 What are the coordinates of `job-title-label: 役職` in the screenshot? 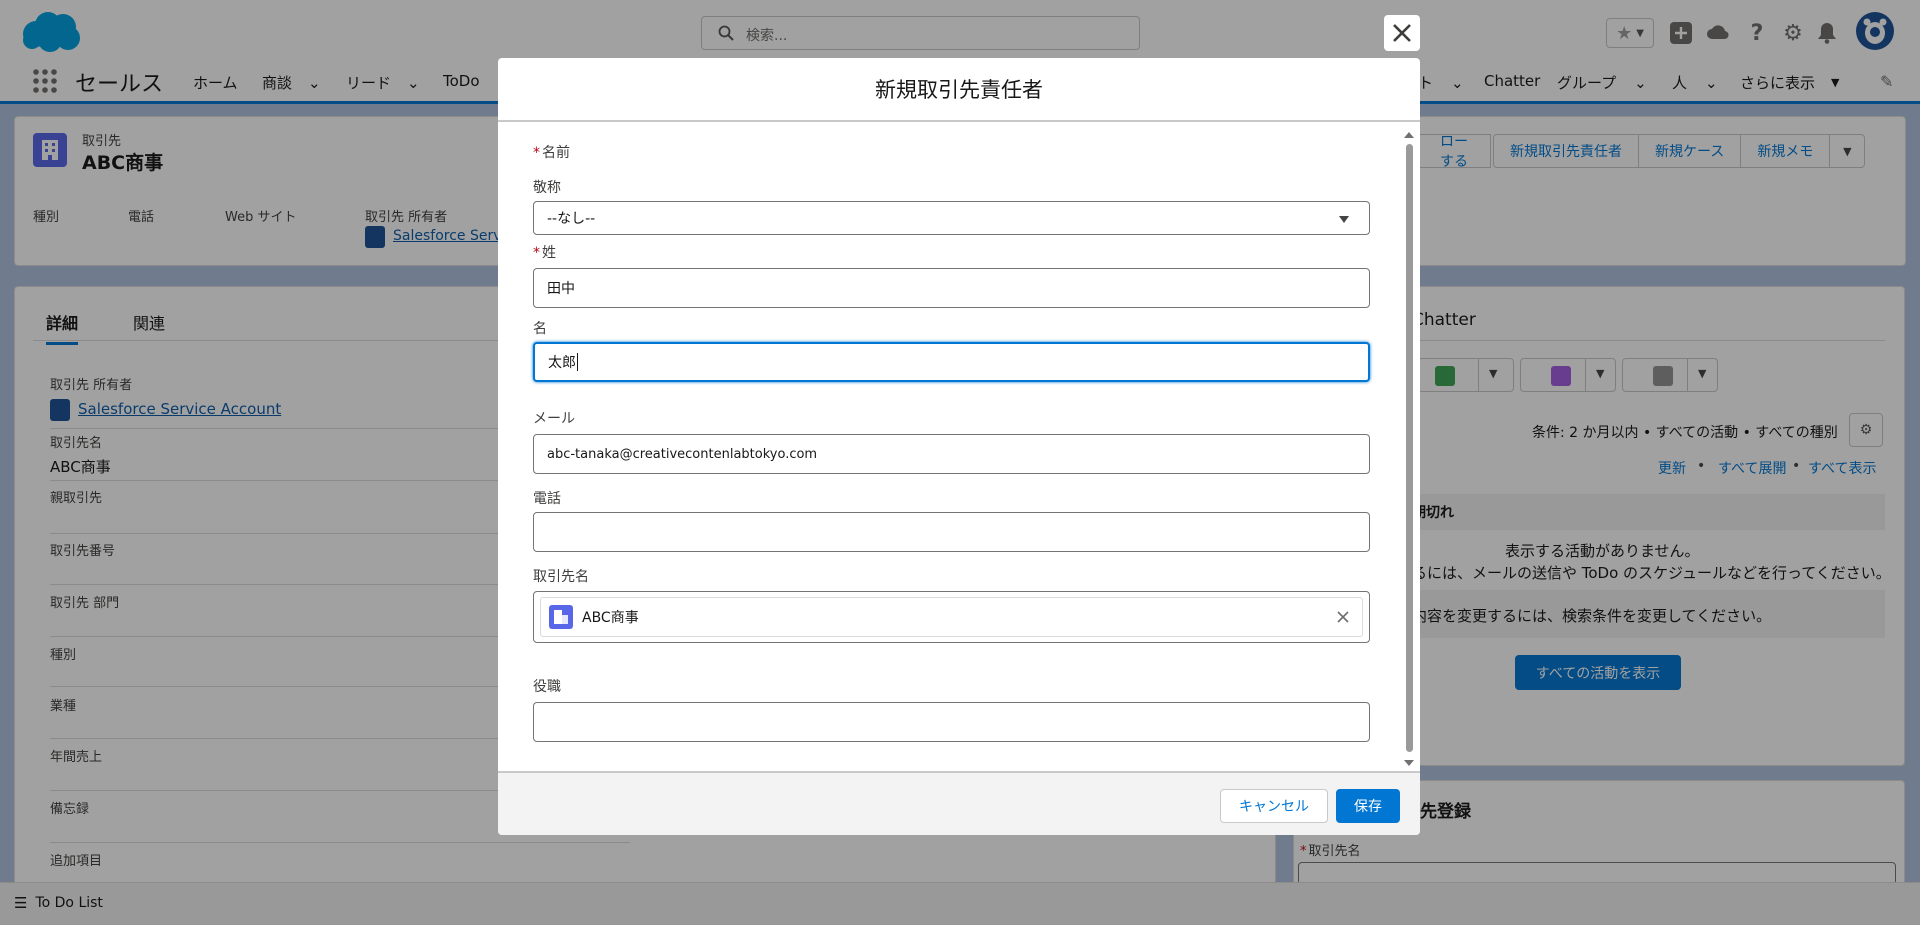 It's located at (547, 687).